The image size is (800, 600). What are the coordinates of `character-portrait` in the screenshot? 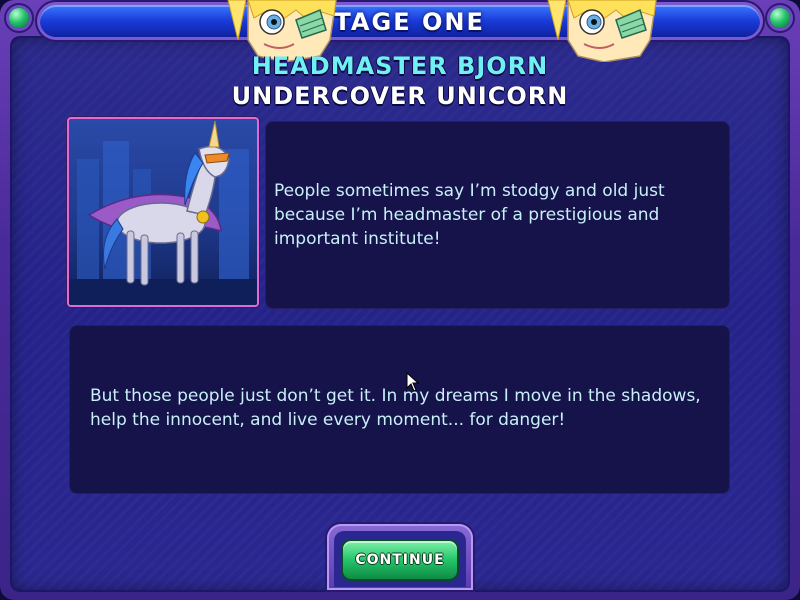 It's located at (163, 212).